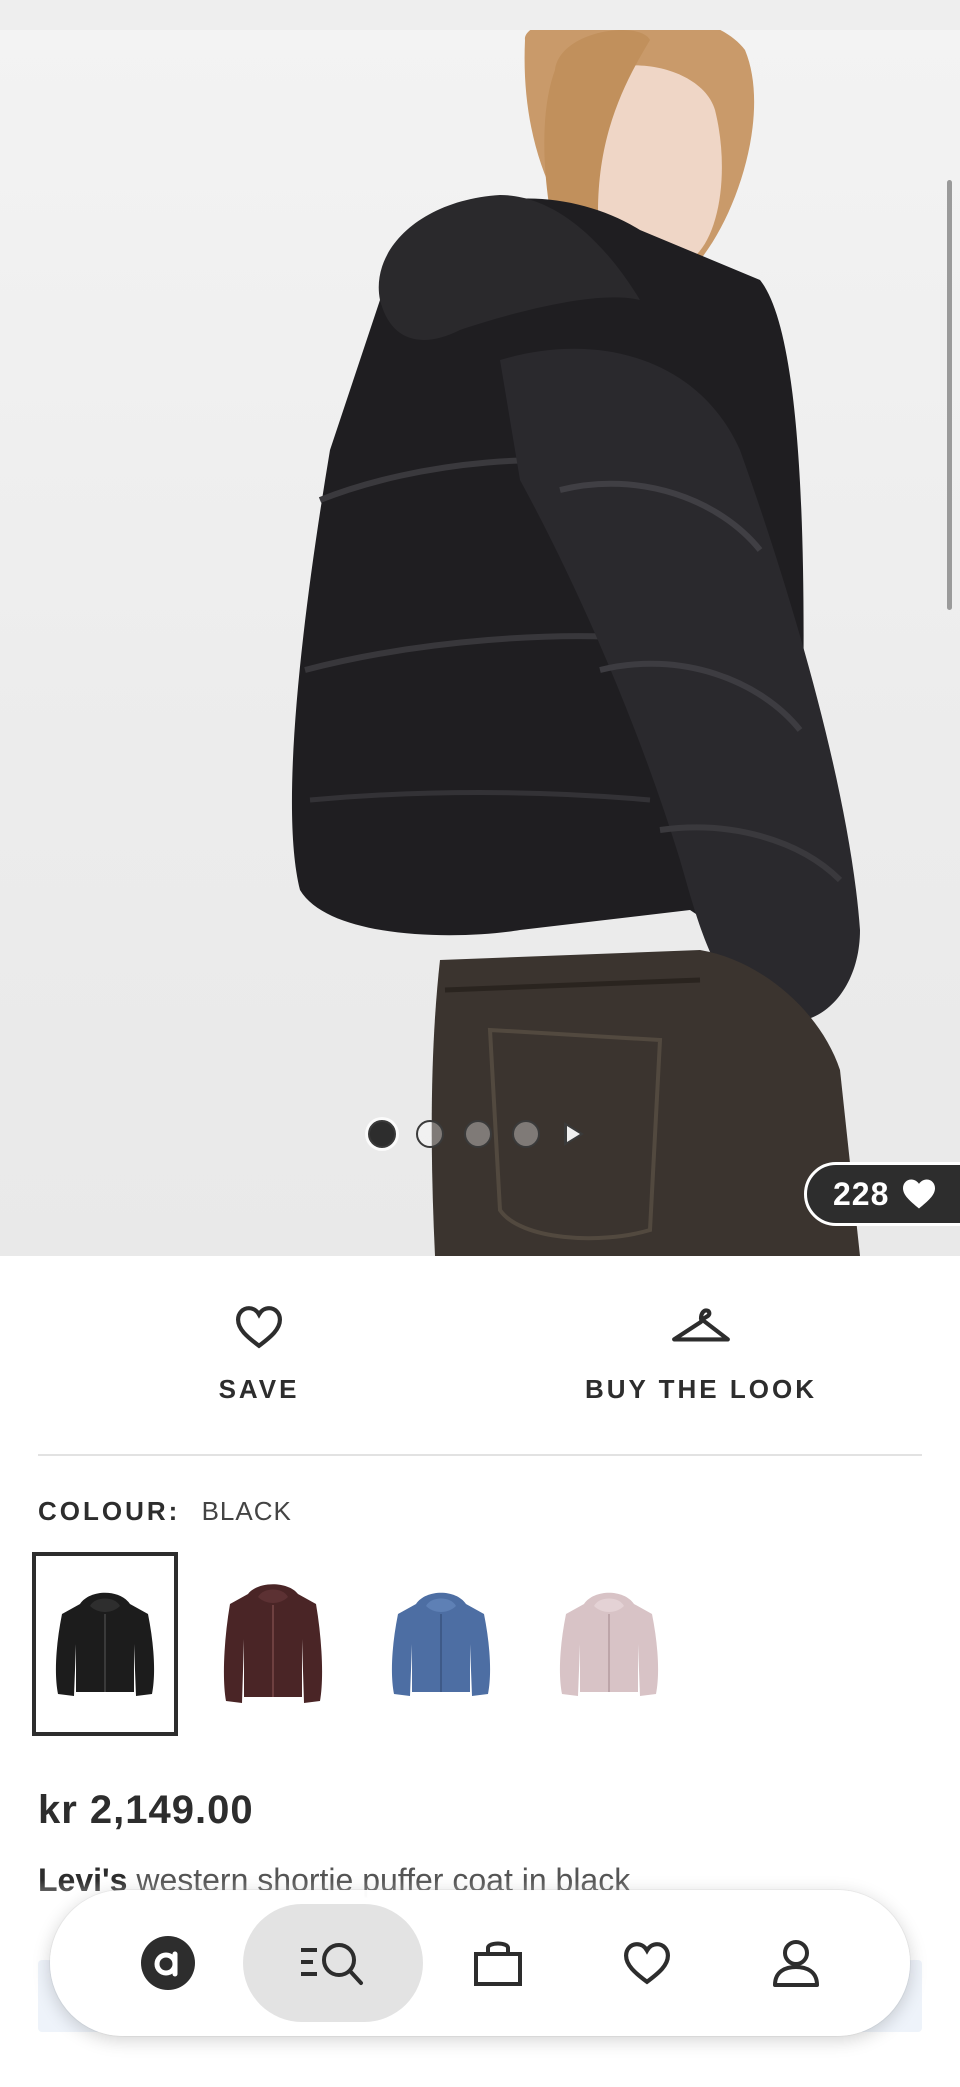  What do you see at coordinates (574, 1134) in the screenshot?
I see `carousel-next-icon` at bounding box center [574, 1134].